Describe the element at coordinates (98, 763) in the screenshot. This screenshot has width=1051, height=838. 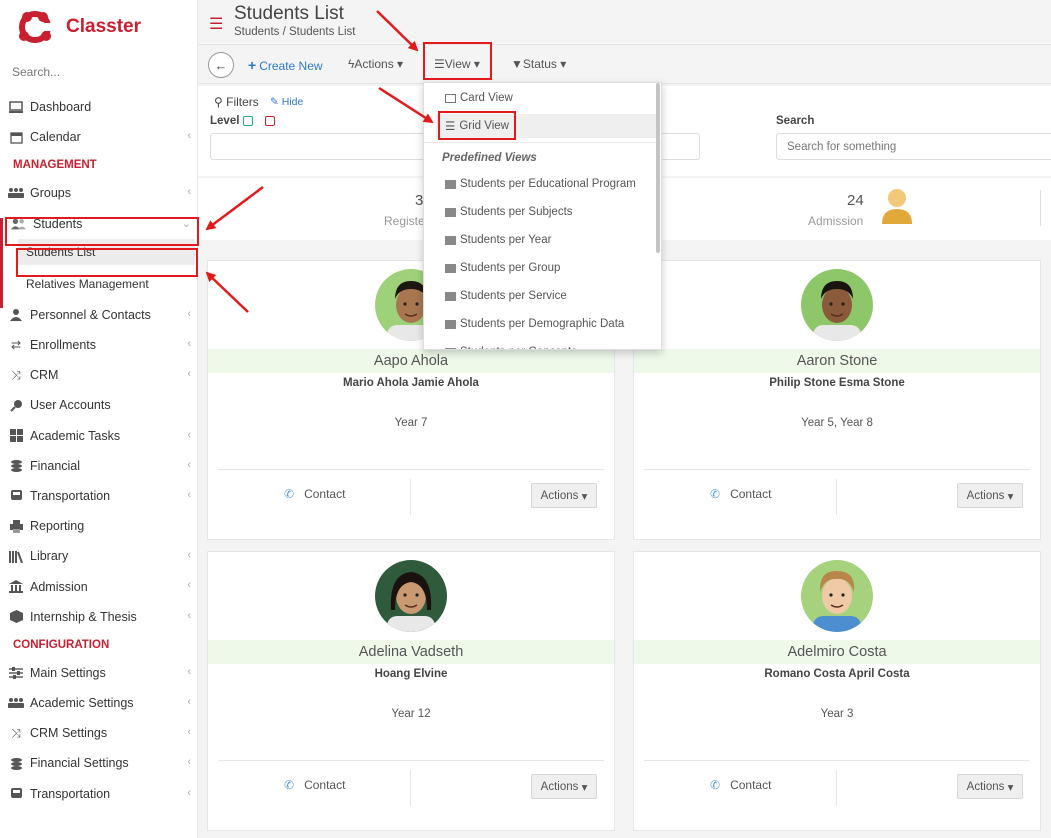
I see `sidebar-item-financial-settings: Financial Settings ‹` at that location.